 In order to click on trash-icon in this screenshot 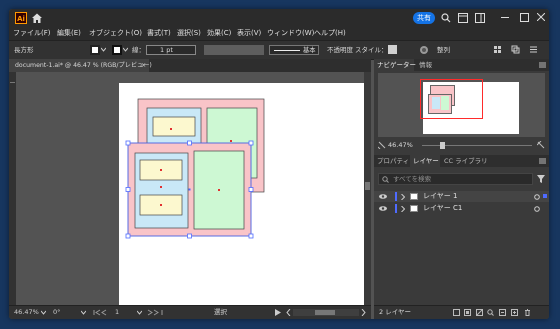, I will do `click(527, 312)`.